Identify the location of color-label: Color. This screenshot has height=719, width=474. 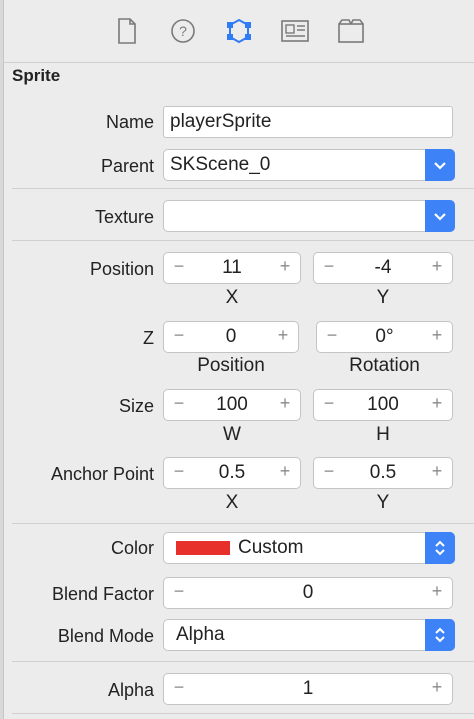
(132, 548).